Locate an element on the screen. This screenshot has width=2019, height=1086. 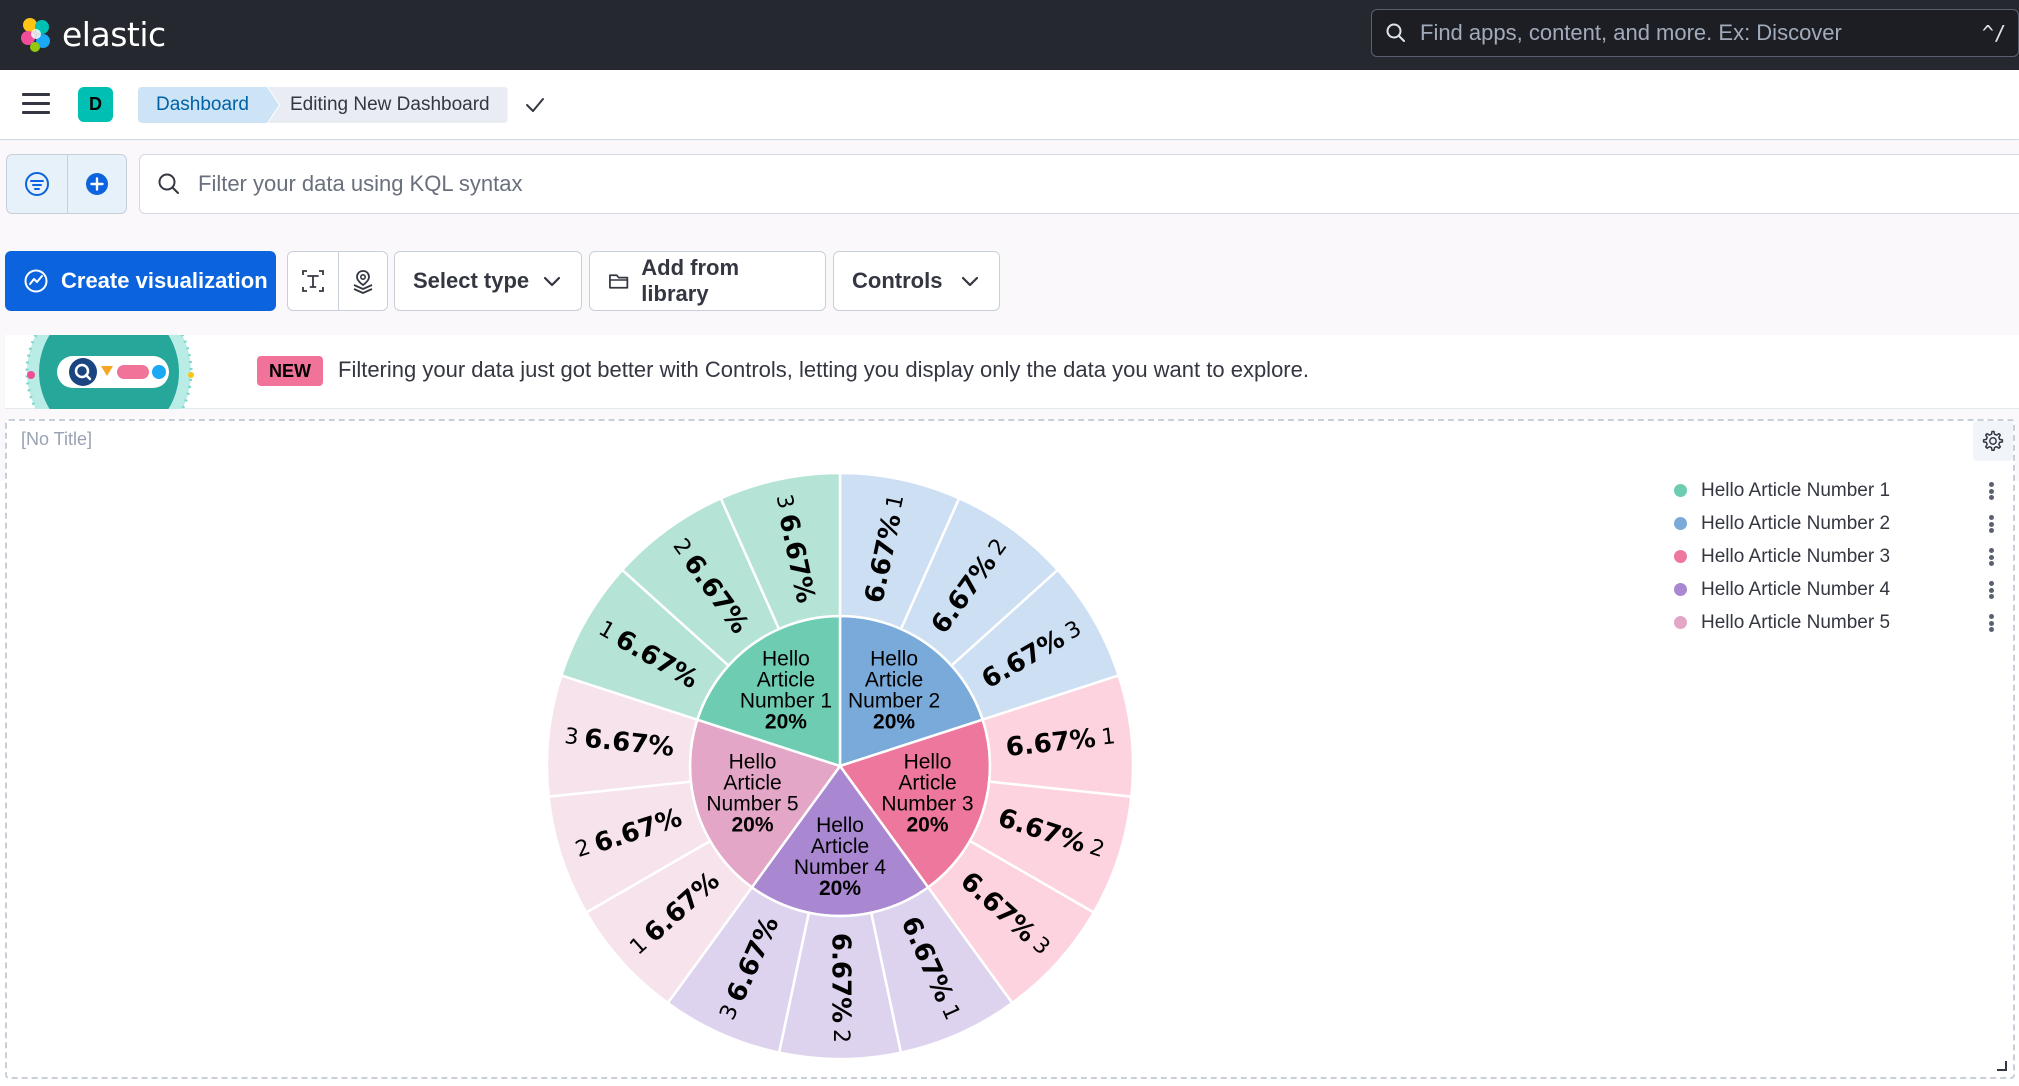
maps-icon is located at coordinates (363, 282).